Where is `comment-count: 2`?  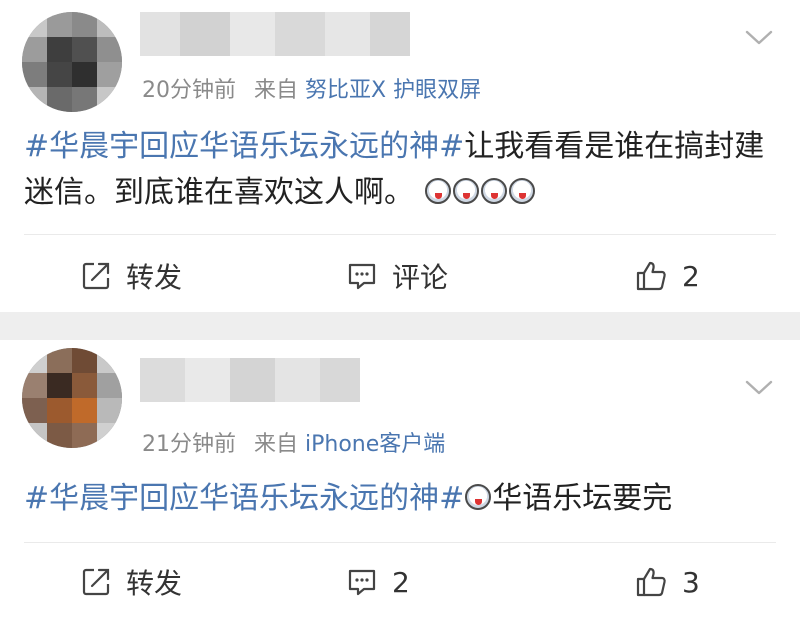 comment-count: 2 is located at coordinates (401, 582).